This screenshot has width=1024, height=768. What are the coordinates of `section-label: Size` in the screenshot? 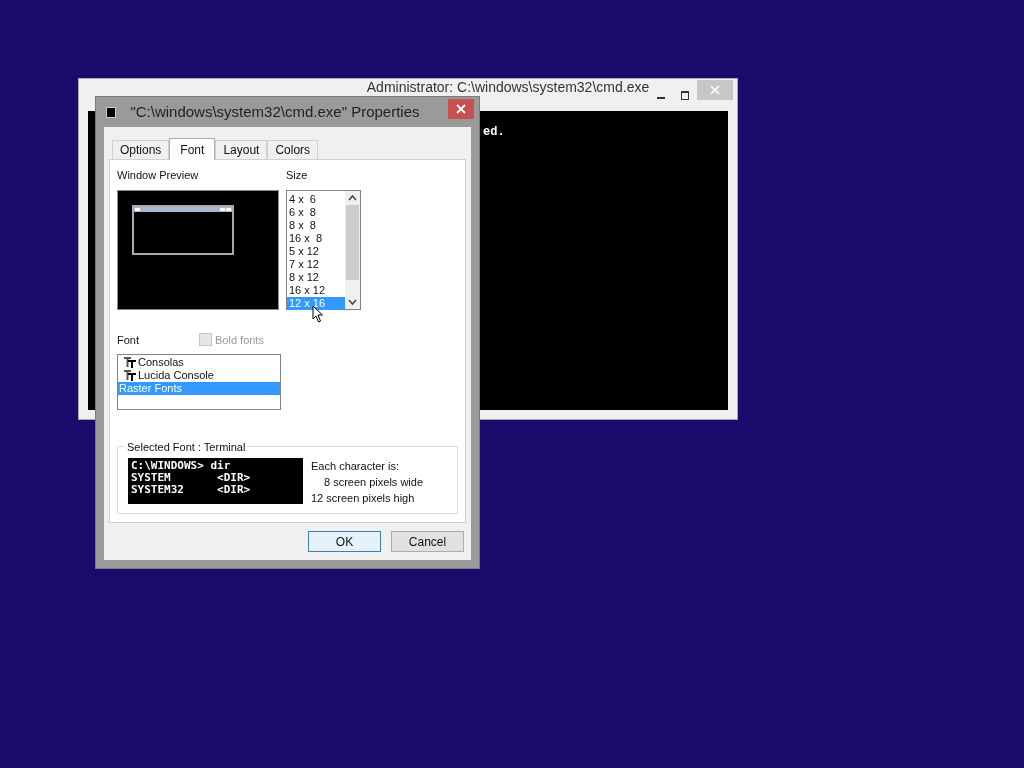 It's located at (297, 175).